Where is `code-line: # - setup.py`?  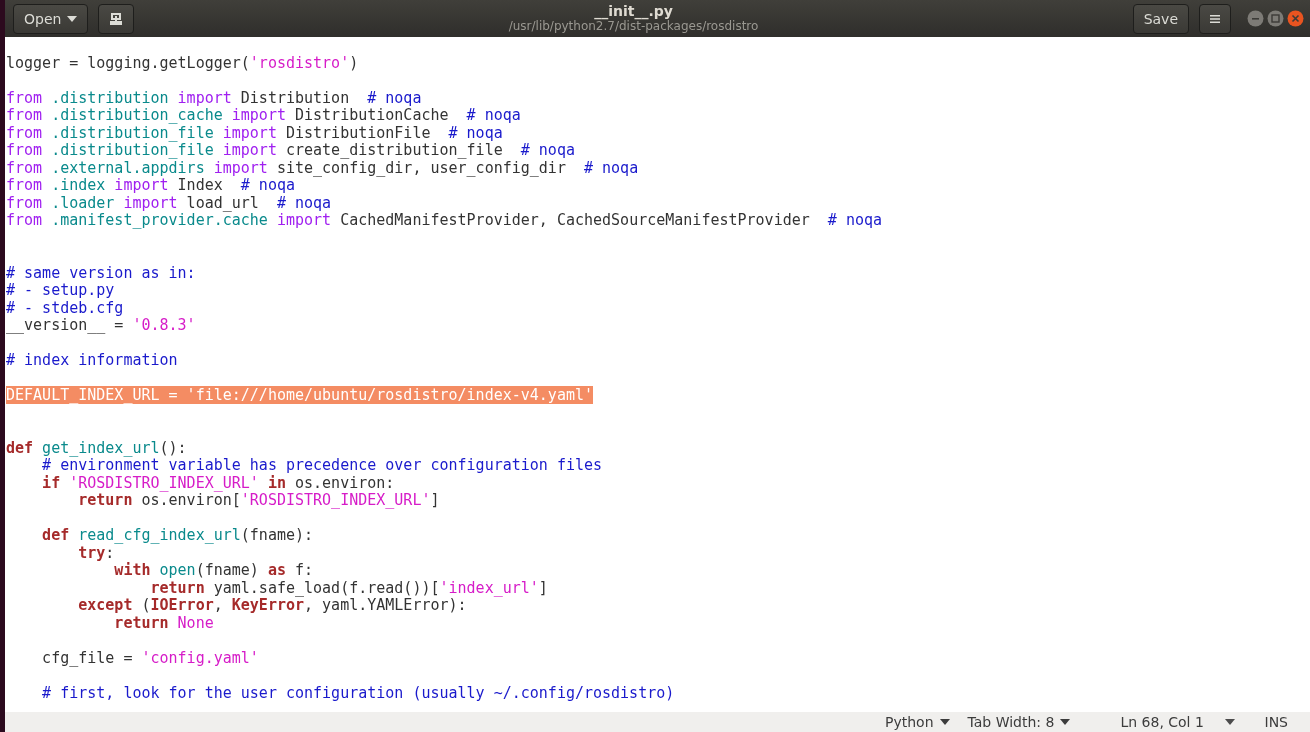 code-line: # - setup.py is located at coordinates (60, 290).